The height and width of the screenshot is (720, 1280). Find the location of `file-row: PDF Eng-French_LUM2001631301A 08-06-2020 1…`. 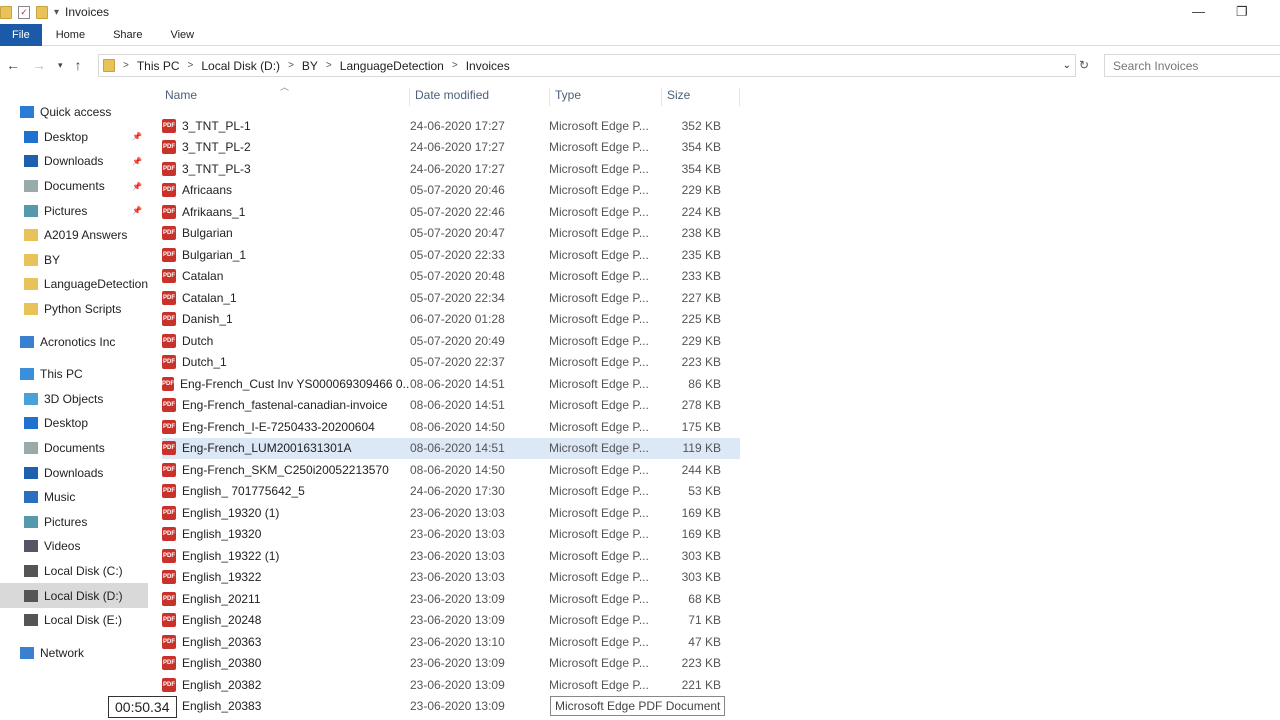

file-row: PDF Eng-French_LUM2001631301A 08-06-2020 1… is located at coordinates (451, 448).